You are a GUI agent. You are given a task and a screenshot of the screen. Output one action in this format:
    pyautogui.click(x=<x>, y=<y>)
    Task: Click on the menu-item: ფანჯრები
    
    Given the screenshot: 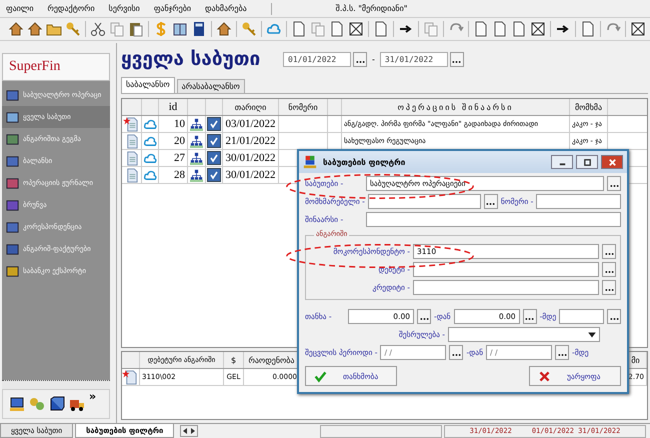 What is the action you would take?
    pyautogui.click(x=172, y=8)
    